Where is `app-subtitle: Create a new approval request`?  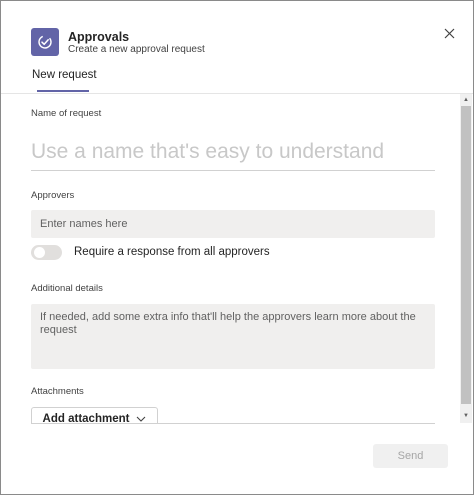 app-subtitle: Create a new approval request is located at coordinates (136, 49).